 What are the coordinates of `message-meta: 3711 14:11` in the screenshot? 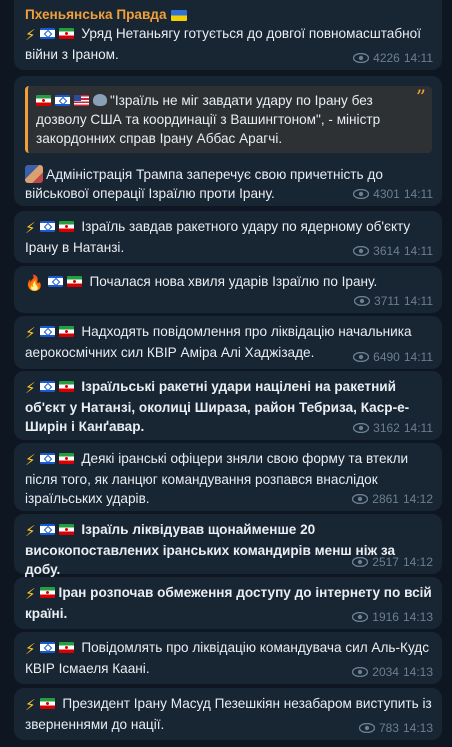 It's located at (393, 301).